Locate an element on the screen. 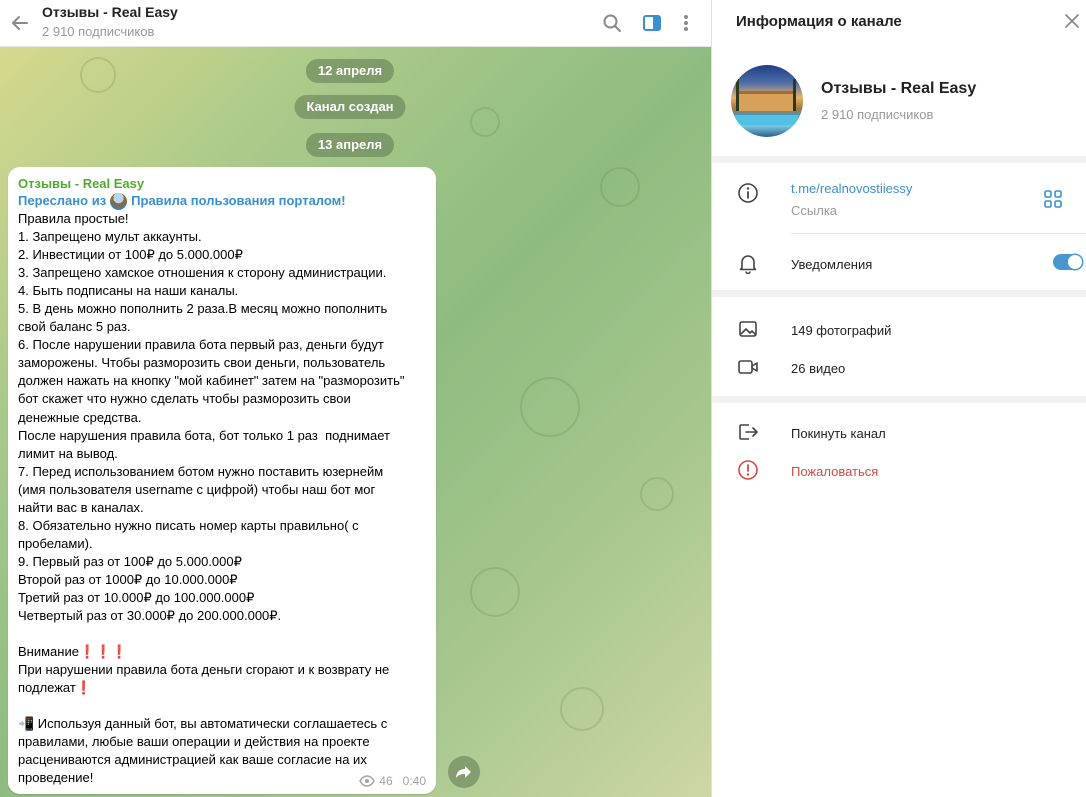 The width and height of the screenshot is (1086, 797). bell-icon is located at coordinates (748, 264).